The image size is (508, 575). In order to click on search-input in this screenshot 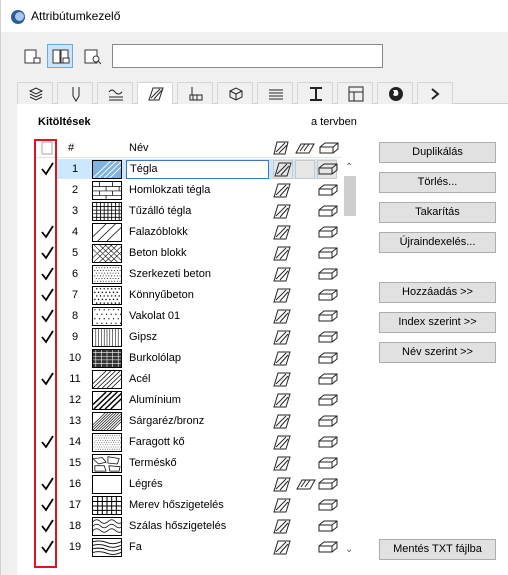, I will do `click(247, 56)`.